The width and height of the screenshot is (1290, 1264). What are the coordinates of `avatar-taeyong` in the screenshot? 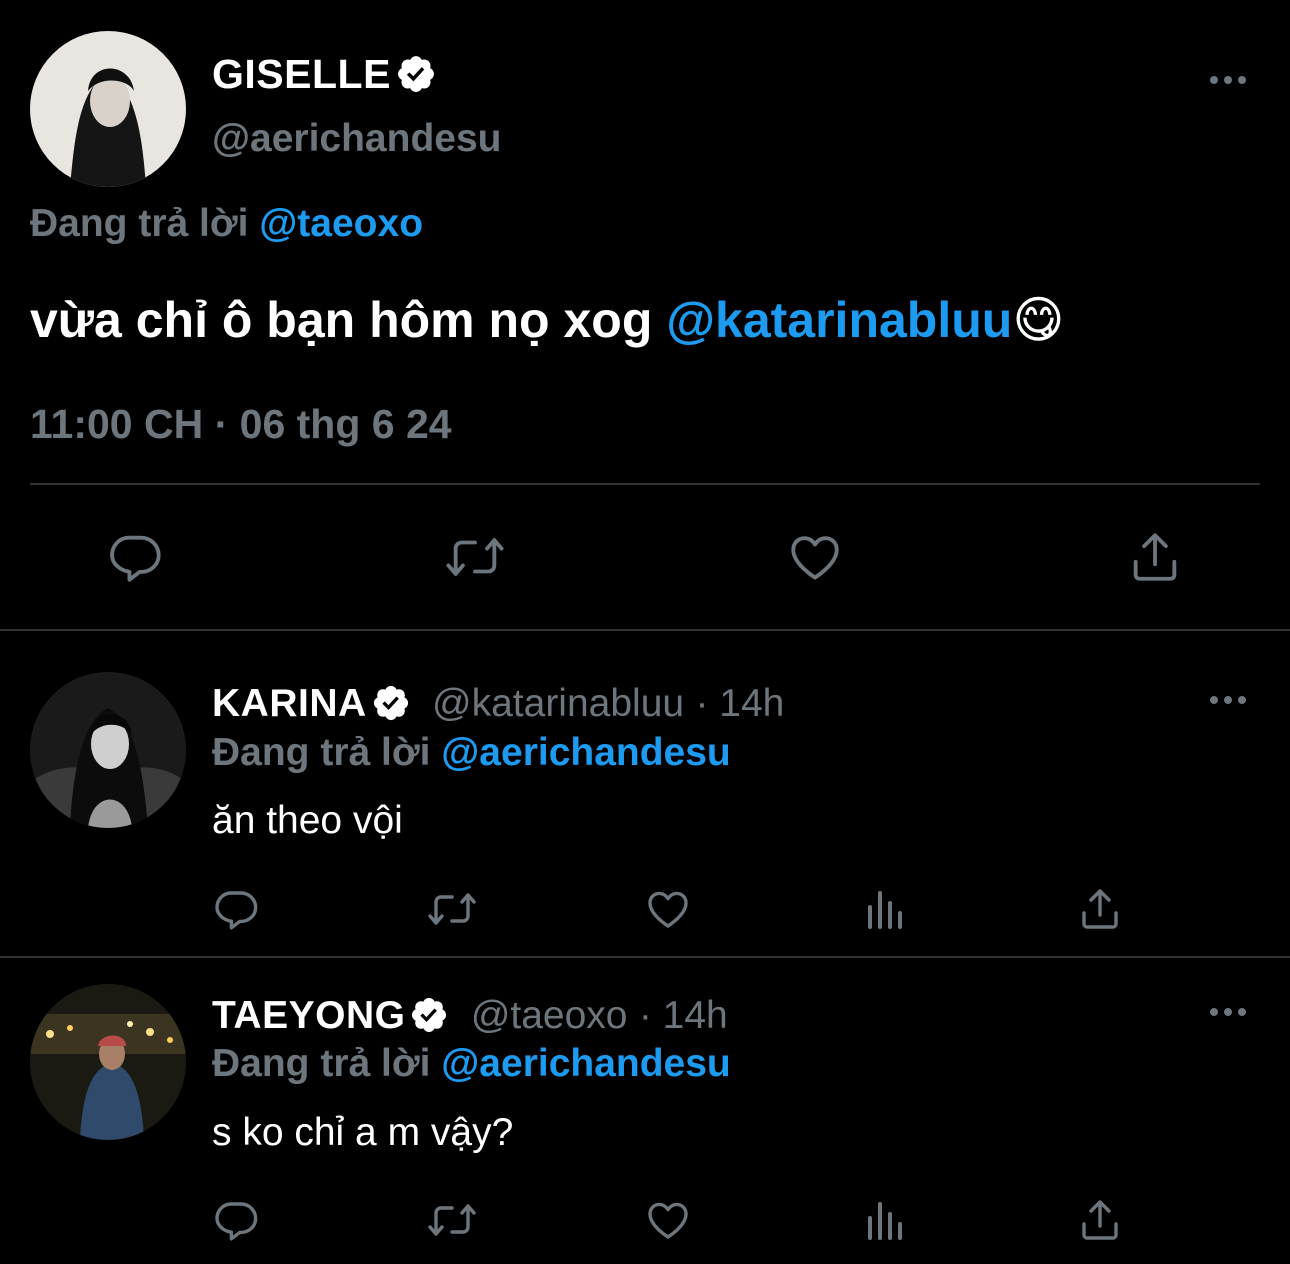 It's located at (108, 1062).